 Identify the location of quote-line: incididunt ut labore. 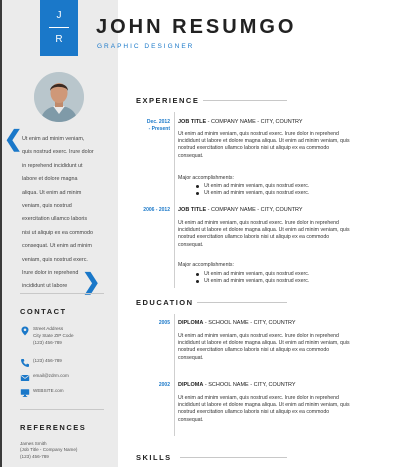
(45, 286).